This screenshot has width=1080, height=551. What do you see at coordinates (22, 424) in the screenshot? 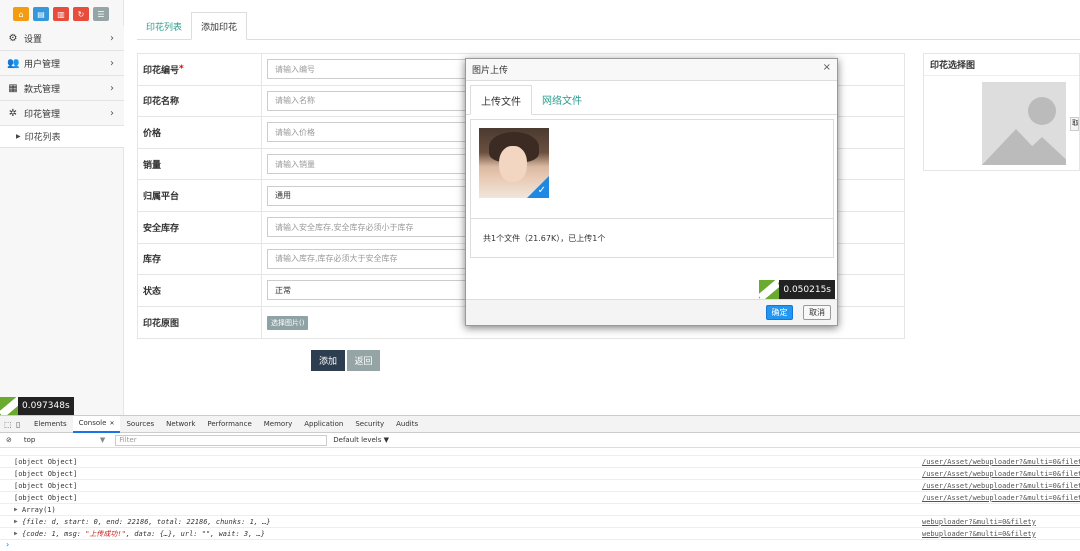
I see `device-icon: ▯` at bounding box center [22, 424].